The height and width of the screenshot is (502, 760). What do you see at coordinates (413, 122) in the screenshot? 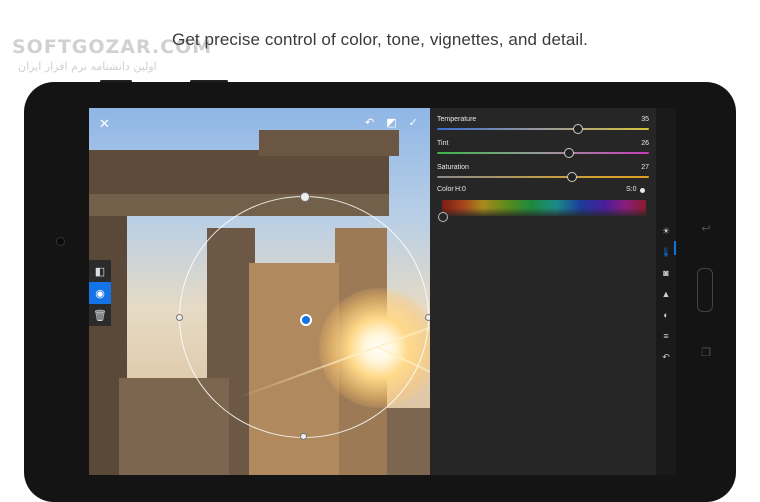
I see `checkmark-icon: ✓` at bounding box center [413, 122].